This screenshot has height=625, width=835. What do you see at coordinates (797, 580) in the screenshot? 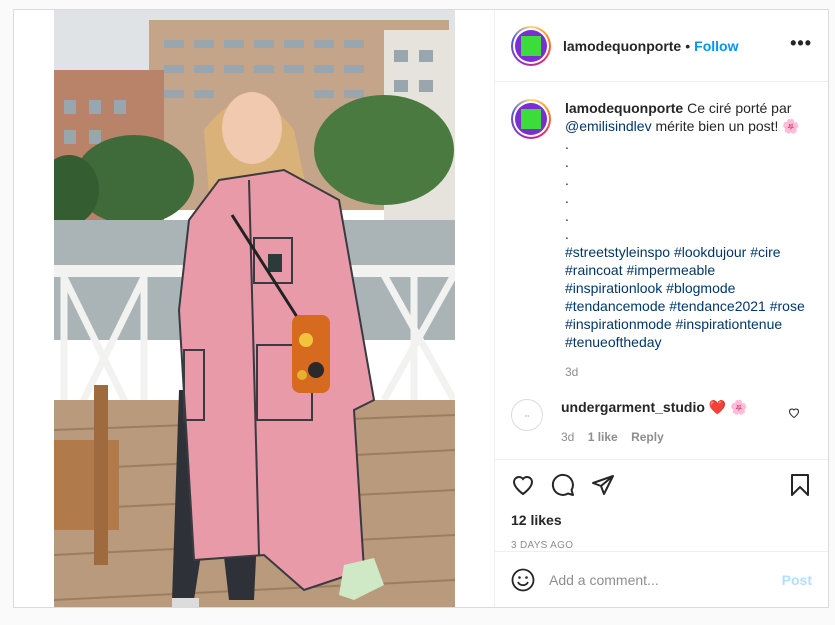
I see `post-button: Post` at bounding box center [797, 580].